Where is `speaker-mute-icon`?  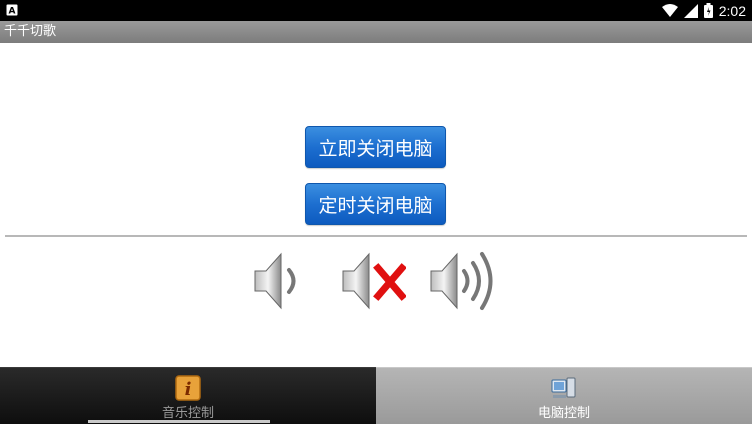 speaker-mute-icon is located at coordinates (374, 281).